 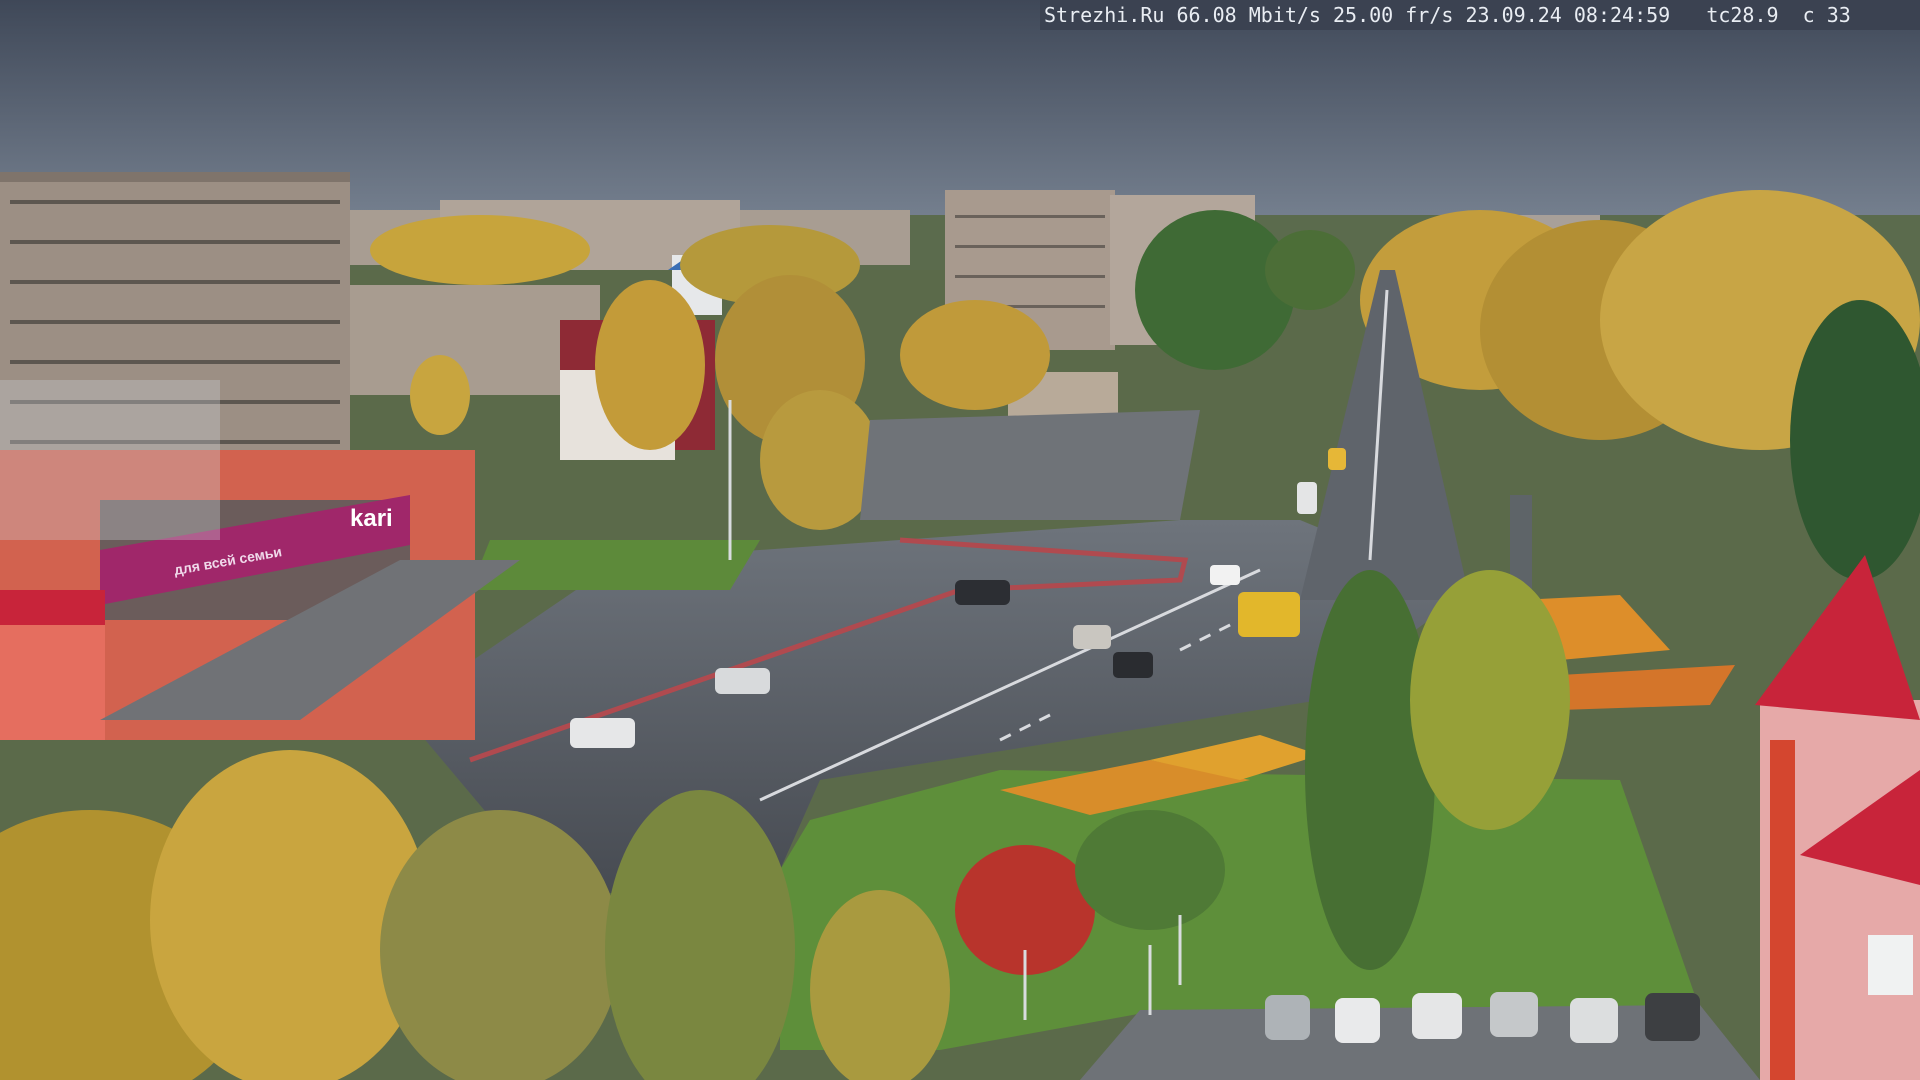 I want to click on overlay-time: 08:24:59, so click(x=1622, y=15).